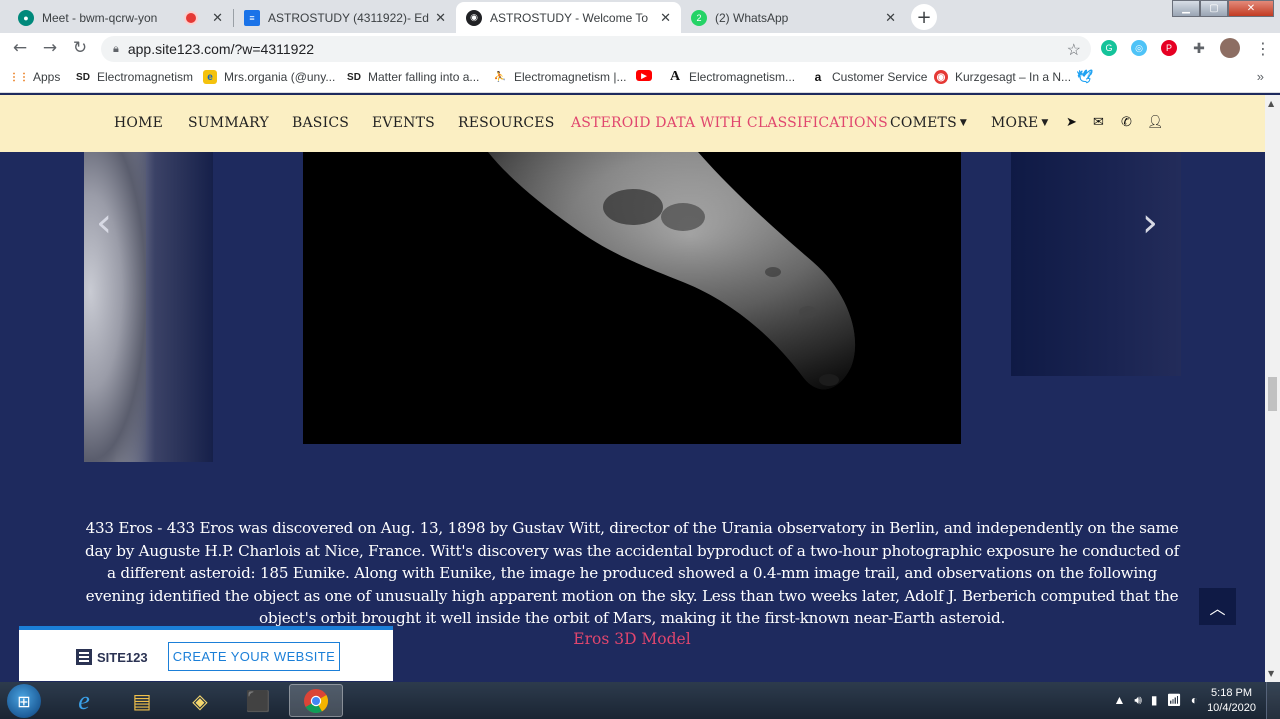  I want to click on tab-meet: ● Meet - bwm-qcrw-yon ✕, so click(120, 17).